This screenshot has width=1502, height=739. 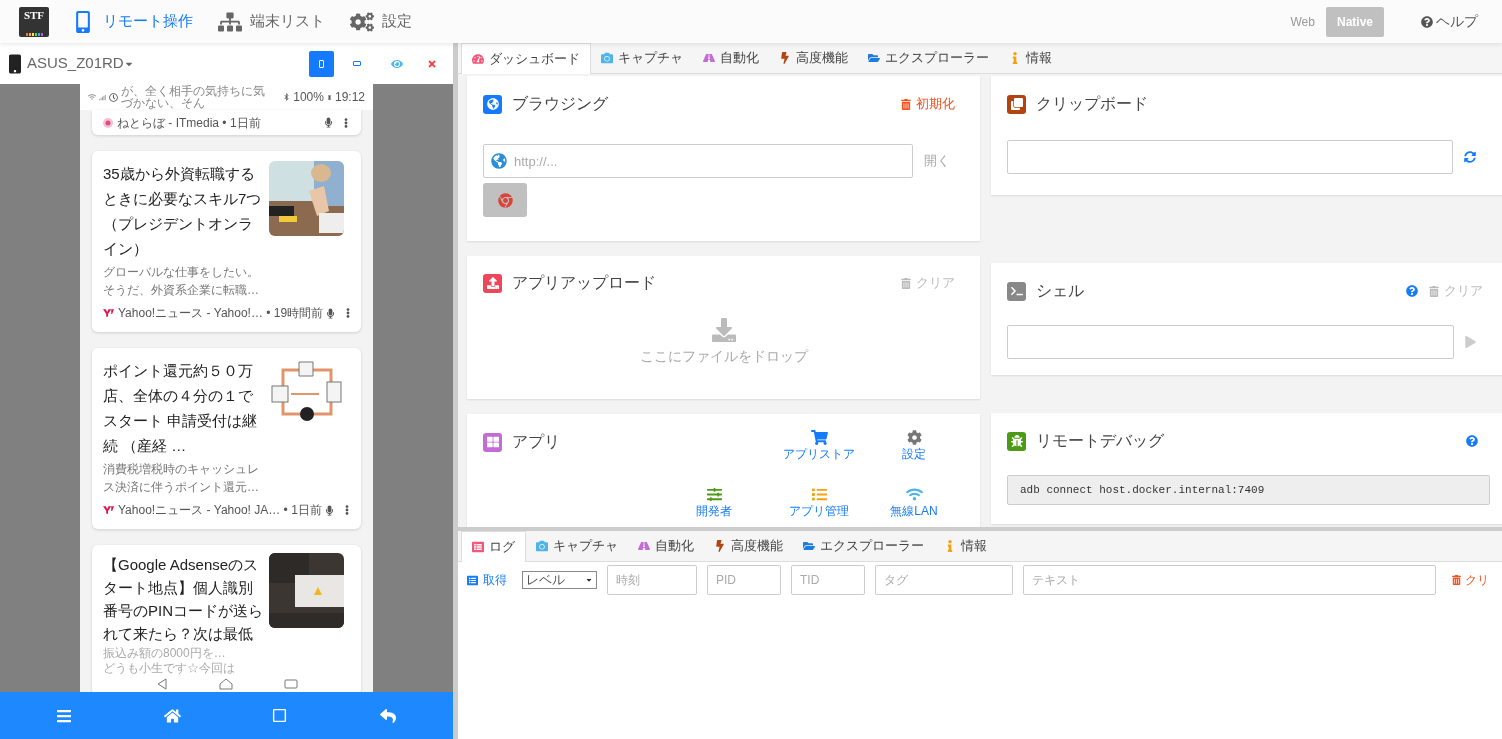 I want to click on battery-text: 100%, so click(x=308, y=97).